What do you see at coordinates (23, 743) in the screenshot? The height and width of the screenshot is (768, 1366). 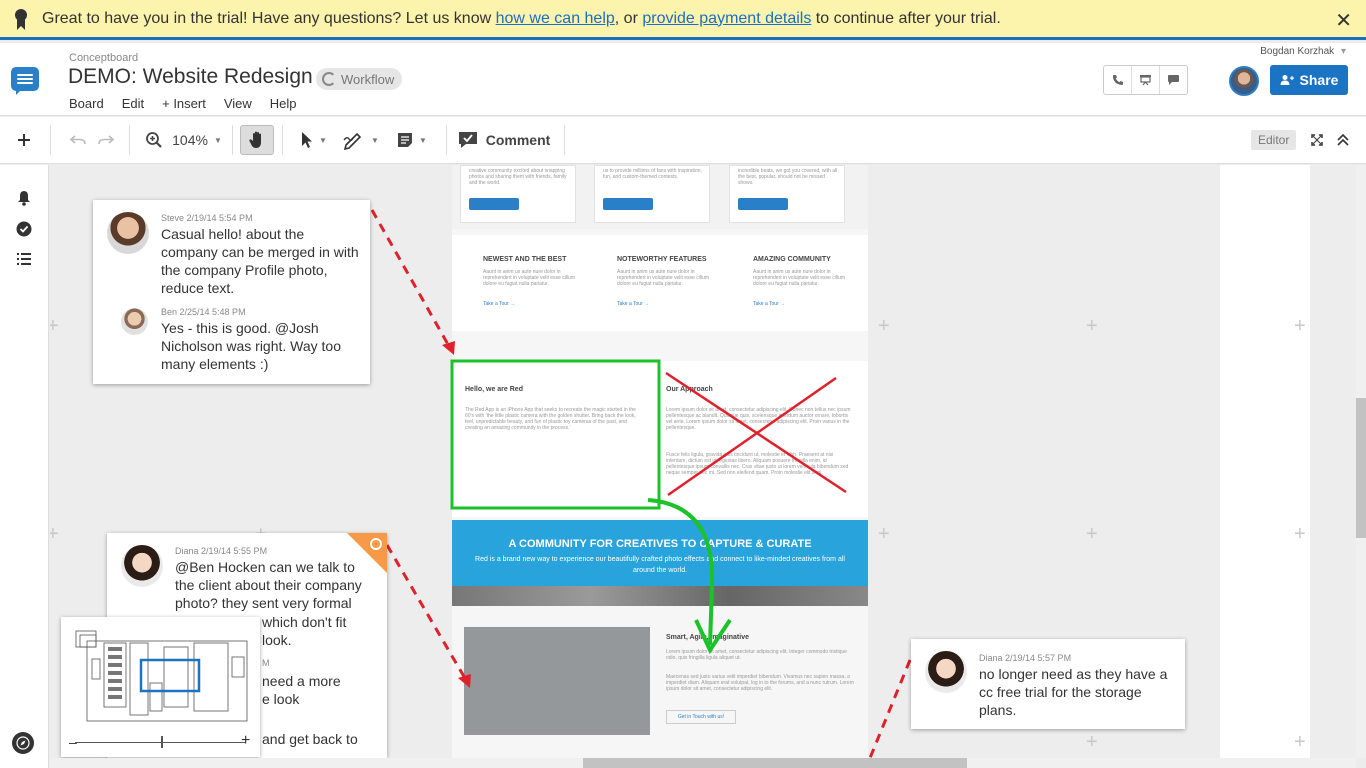 I see `compass-icon` at bounding box center [23, 743].